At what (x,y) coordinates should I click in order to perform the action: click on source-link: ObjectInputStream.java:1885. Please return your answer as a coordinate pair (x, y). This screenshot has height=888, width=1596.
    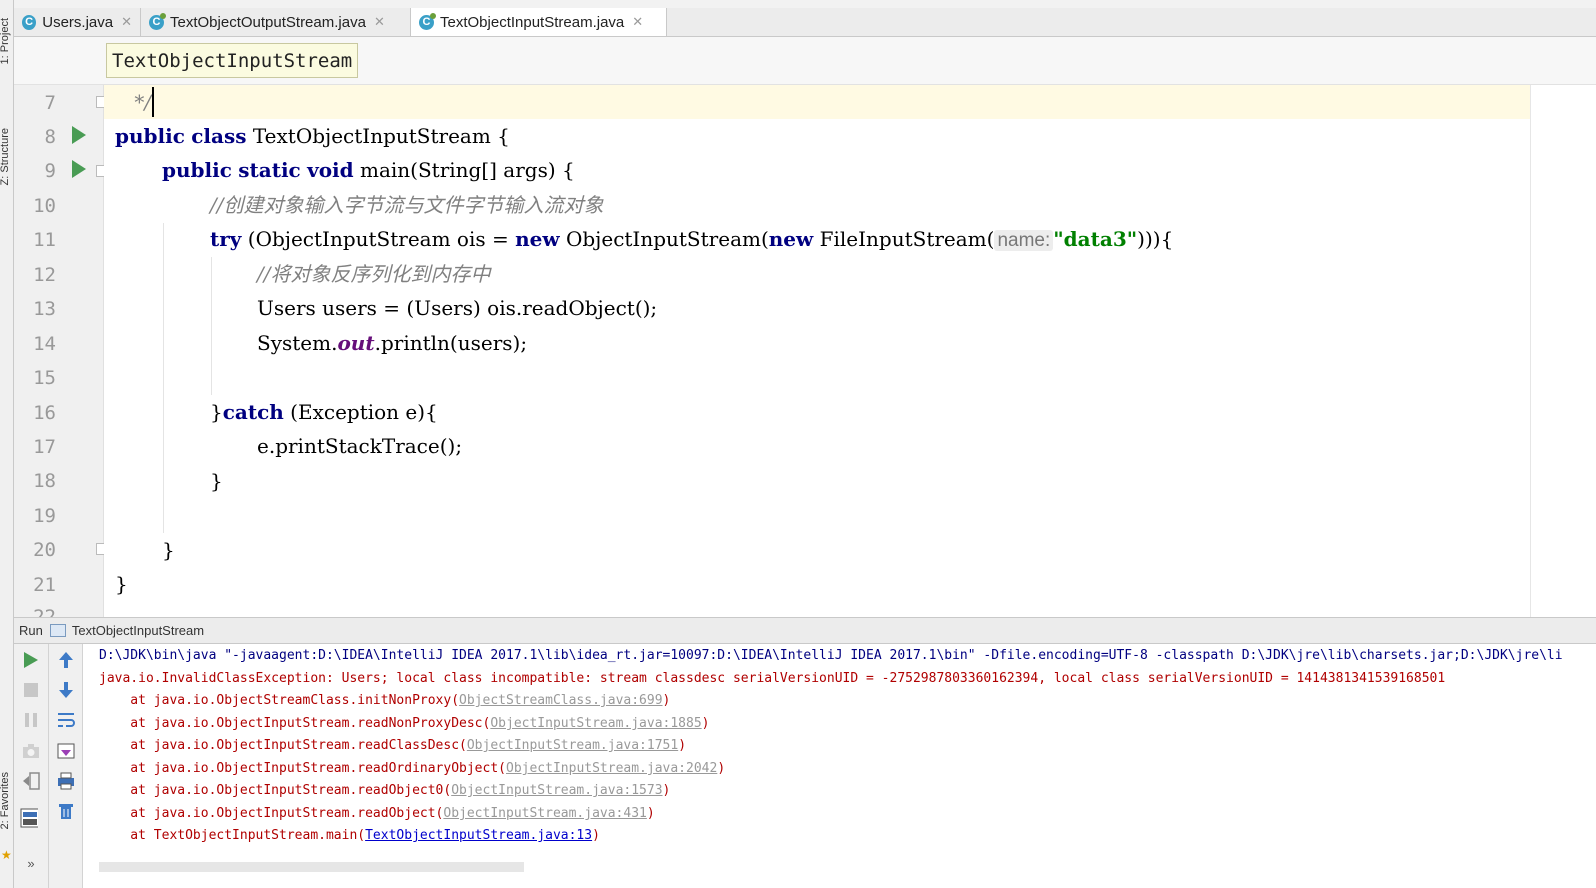
    Looking at the image, I should click on (595, 723).